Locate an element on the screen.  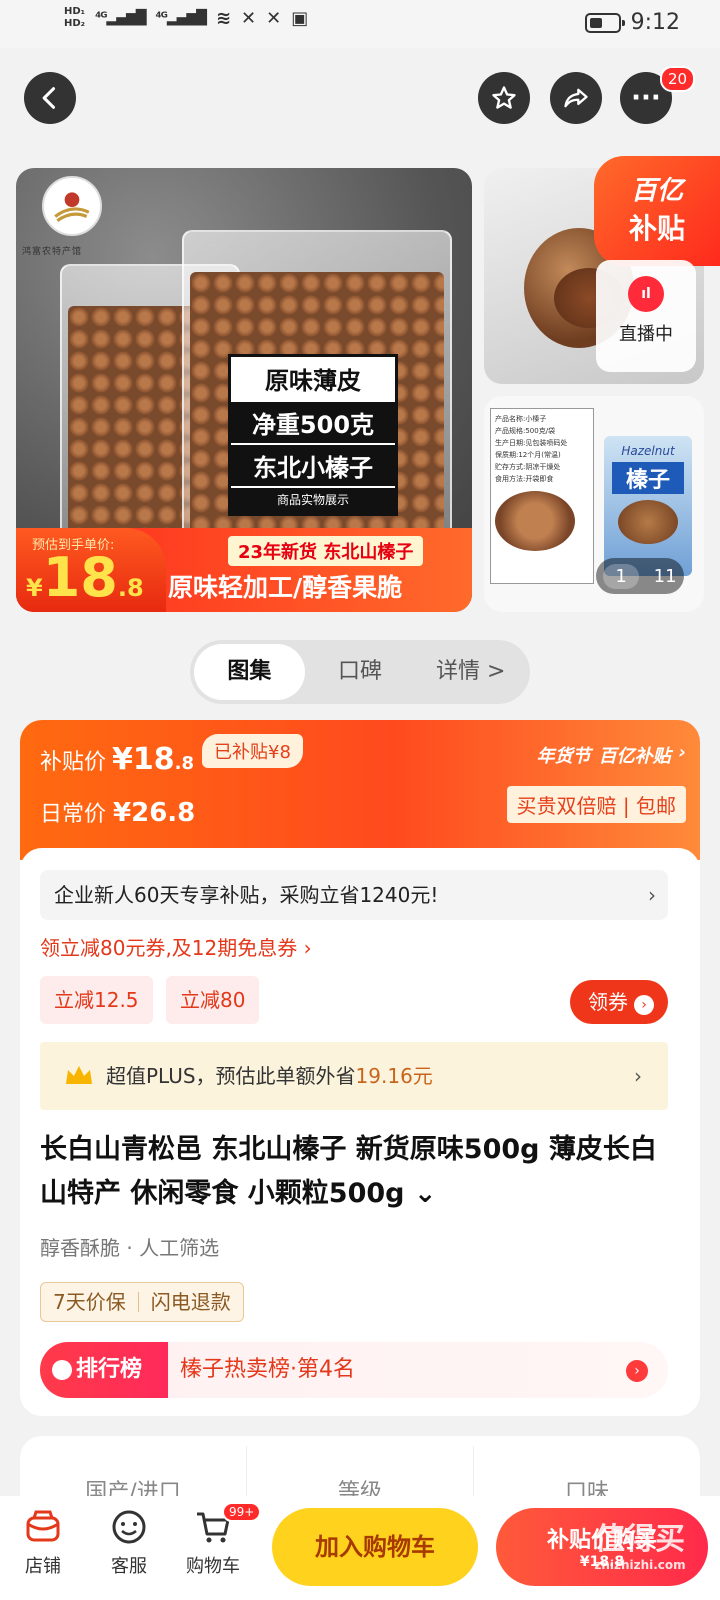
star-icon is located at coordinates (504, 97).